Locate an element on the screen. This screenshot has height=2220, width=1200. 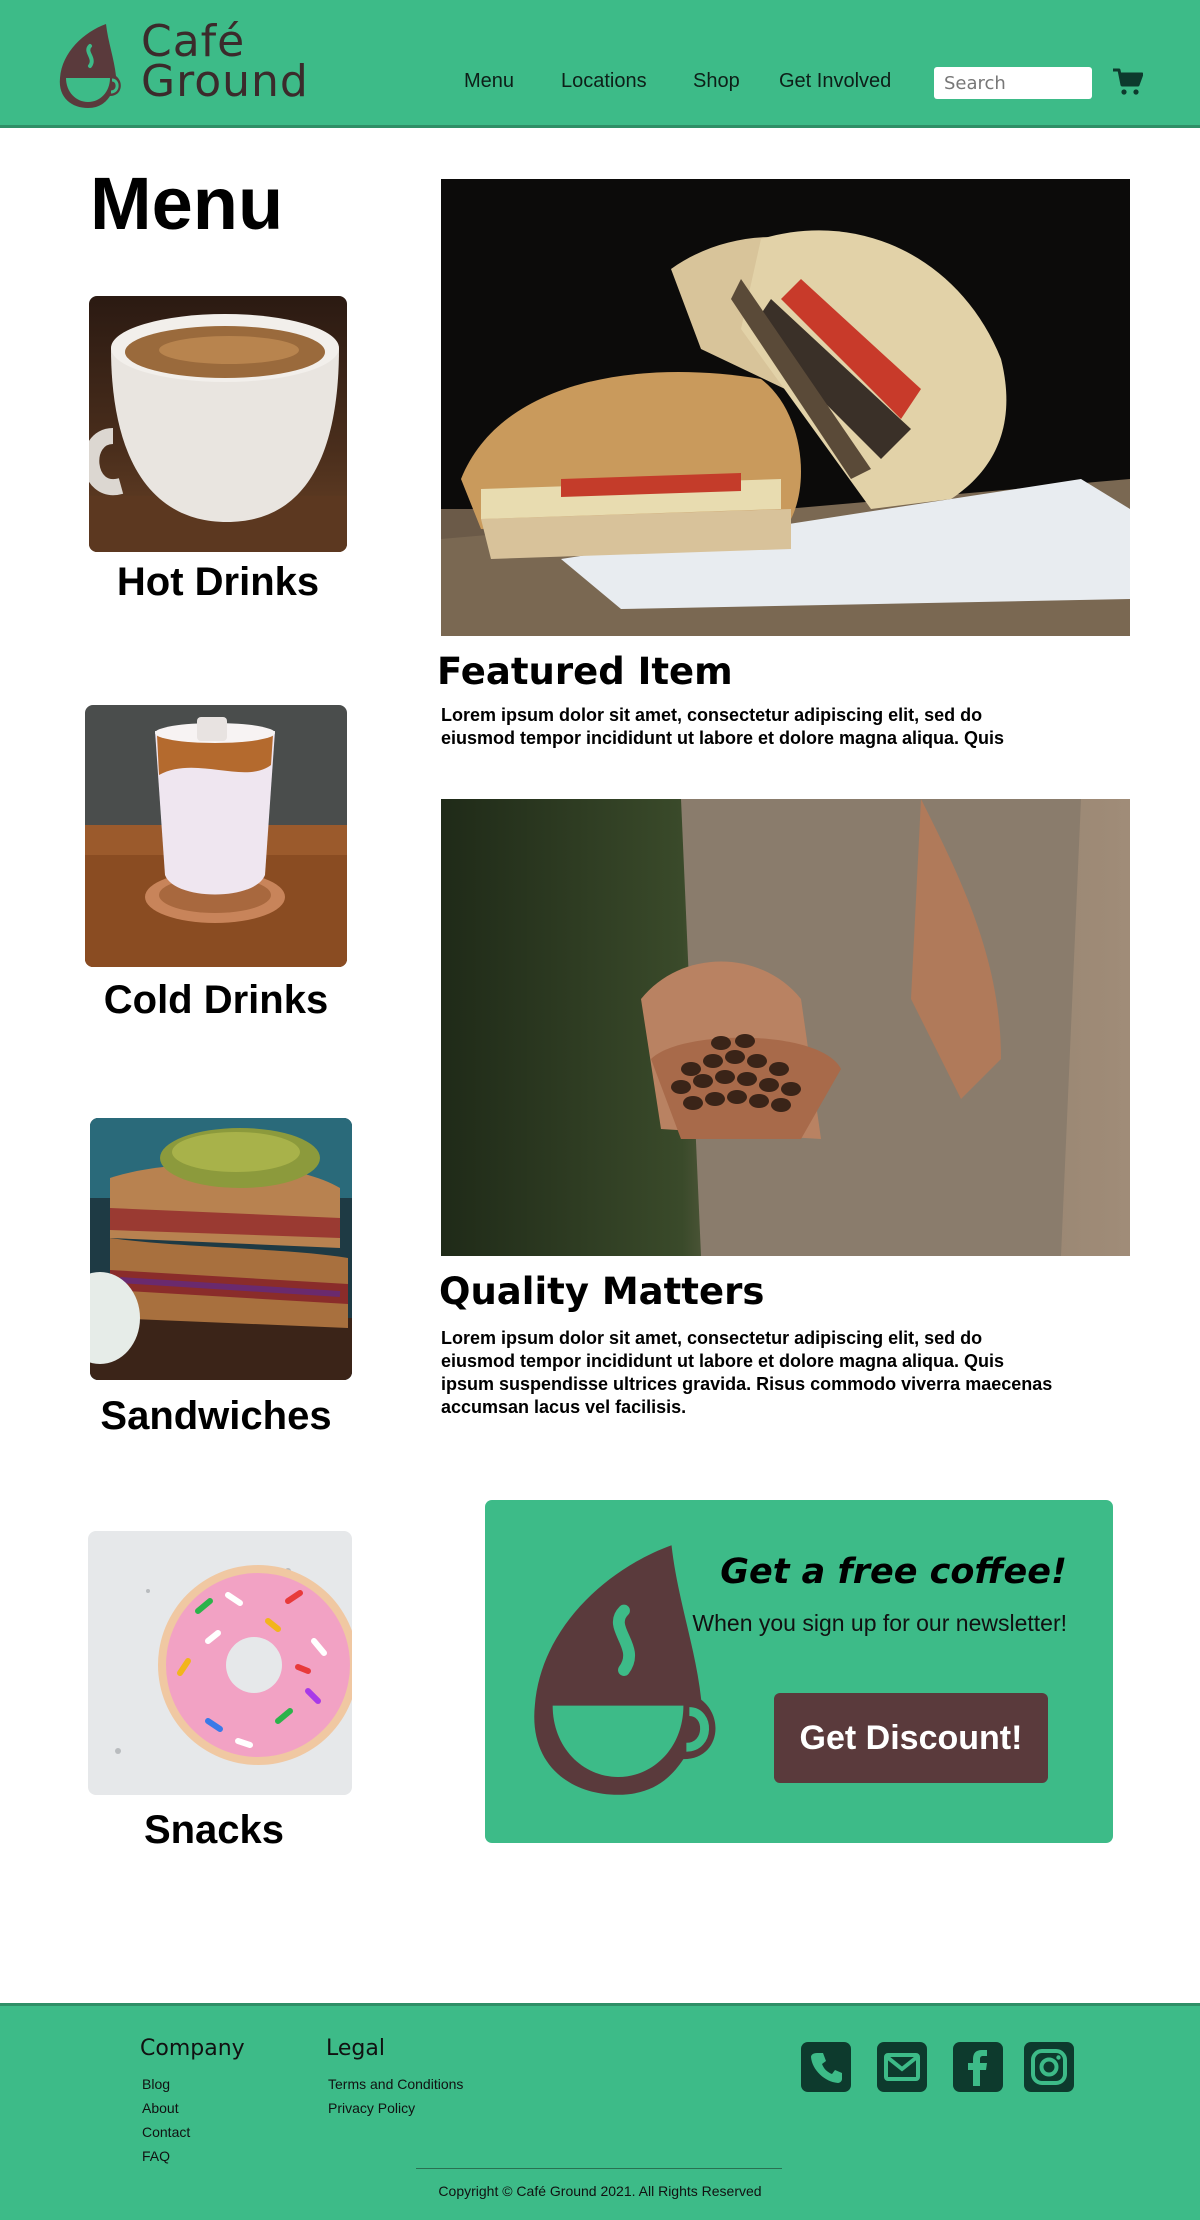
footer-legal-title: Legal is located at coordinates (355, 2048).